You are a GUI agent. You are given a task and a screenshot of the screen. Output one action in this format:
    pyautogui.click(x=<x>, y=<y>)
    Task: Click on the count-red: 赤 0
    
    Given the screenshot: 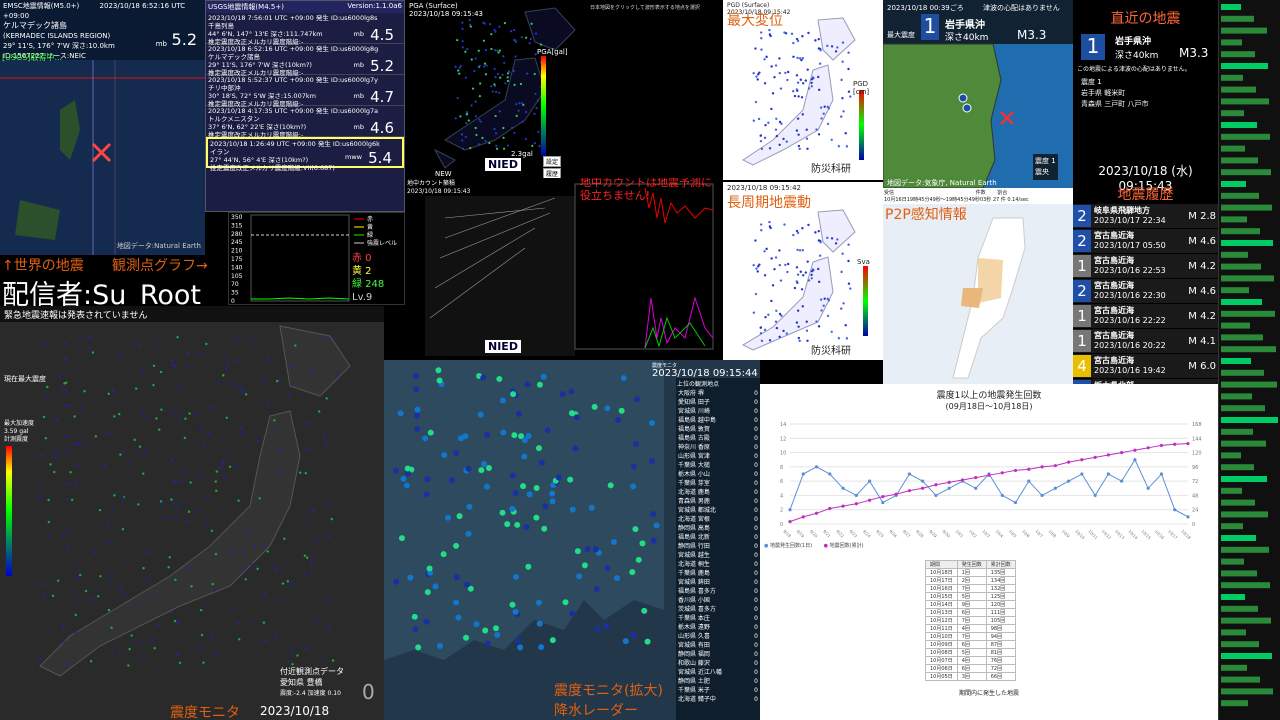 What is the action you would take?
    pyautogui.click(x=362, y=258)
    